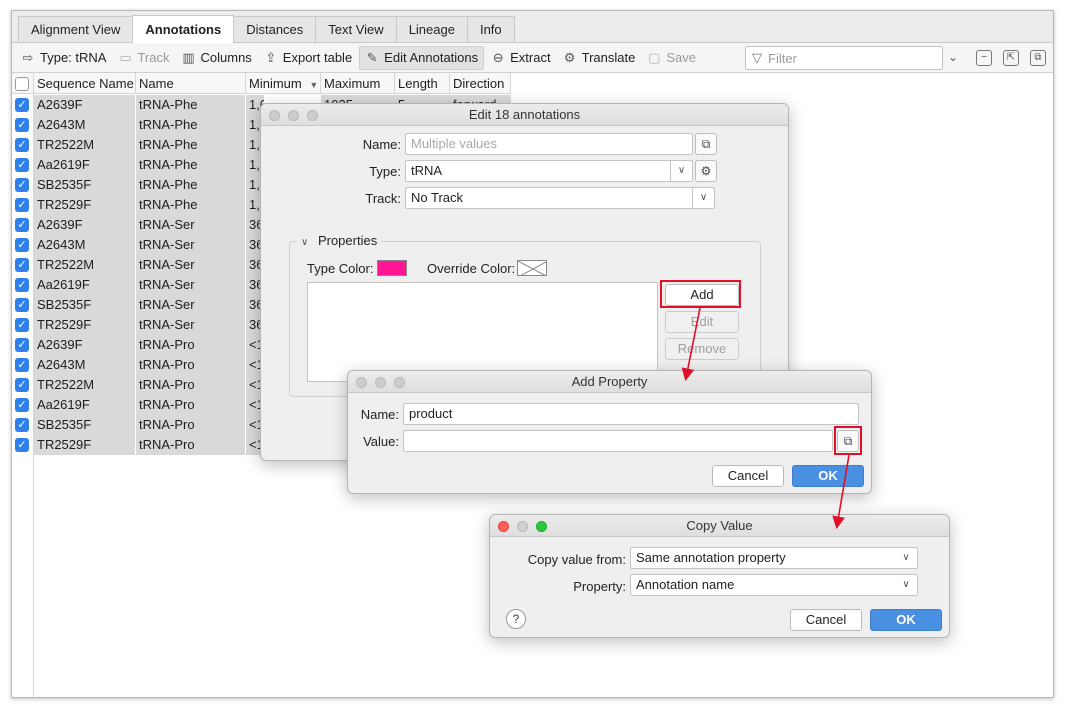 The width and height of the screenshot is (1065, 710). What do you see at coordinates (308, 58) in the screenshot?
I see `export-table-button: ⇪ Export table` at bounding box center [308, 58].